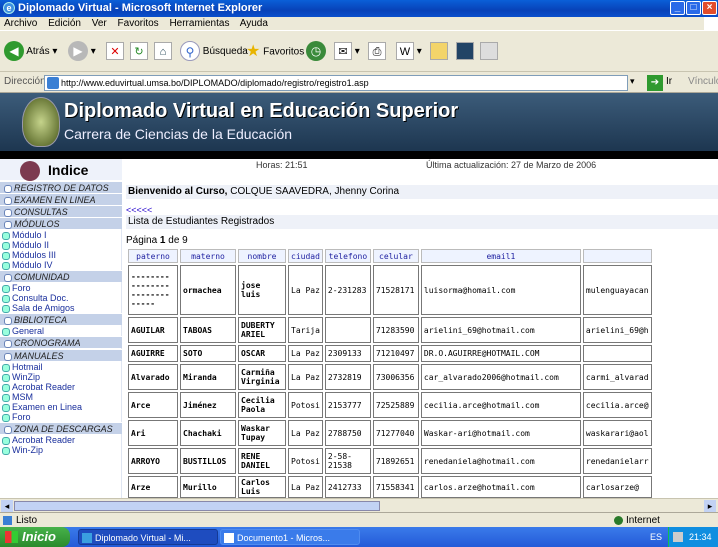  I want to click on mail-button: ✉ ▾, so click(347, 52).